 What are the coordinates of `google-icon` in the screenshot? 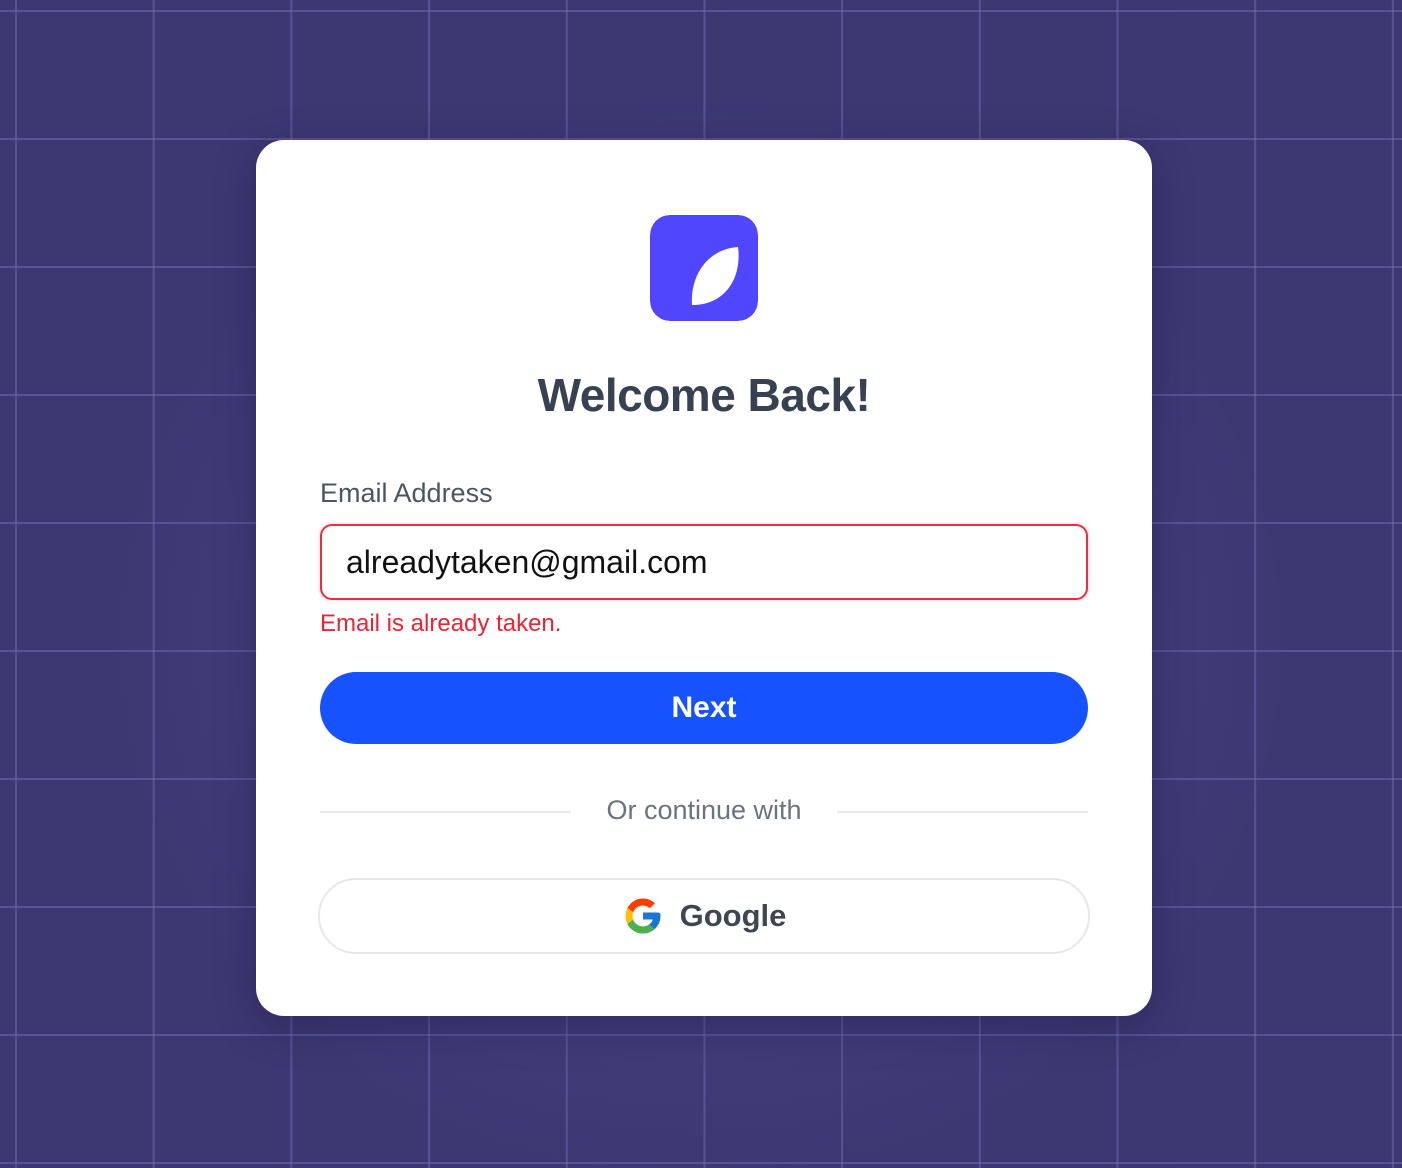 It's located at (643, 916).